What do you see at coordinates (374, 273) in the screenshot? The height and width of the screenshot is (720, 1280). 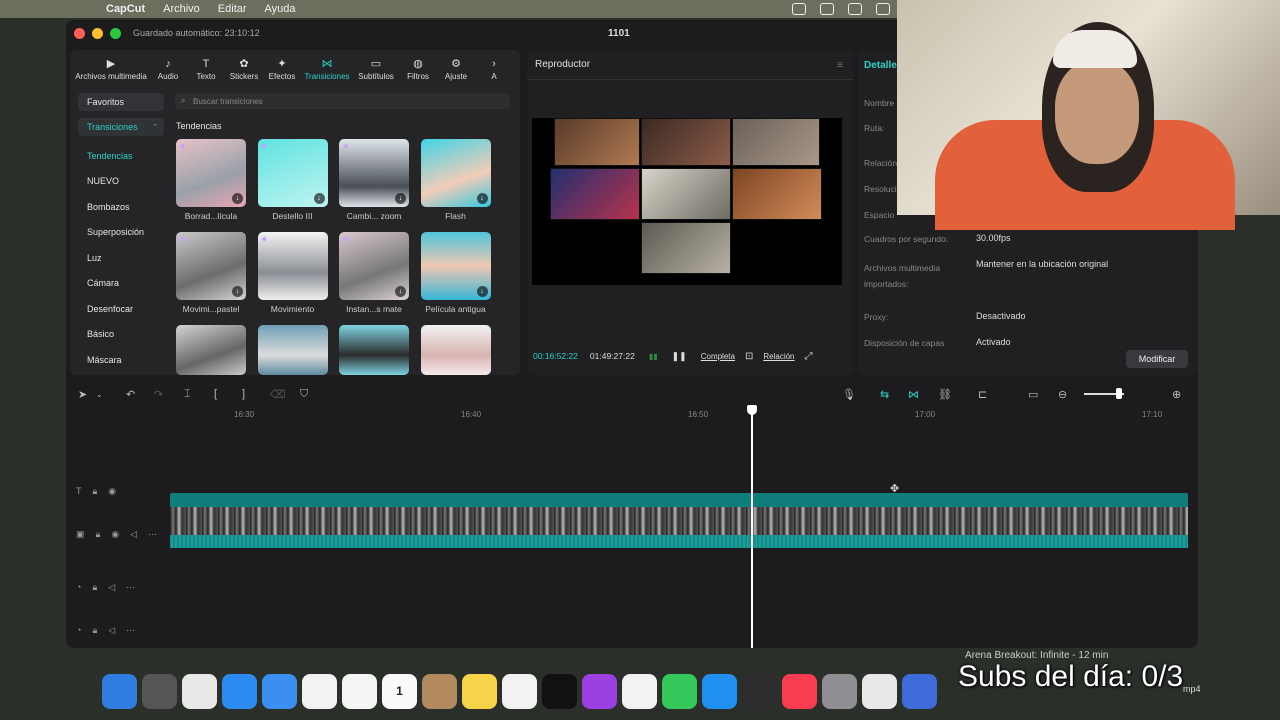 I see `transition-card: ◆ ↓ Instan...s mate` at bounding box center [374, 273].